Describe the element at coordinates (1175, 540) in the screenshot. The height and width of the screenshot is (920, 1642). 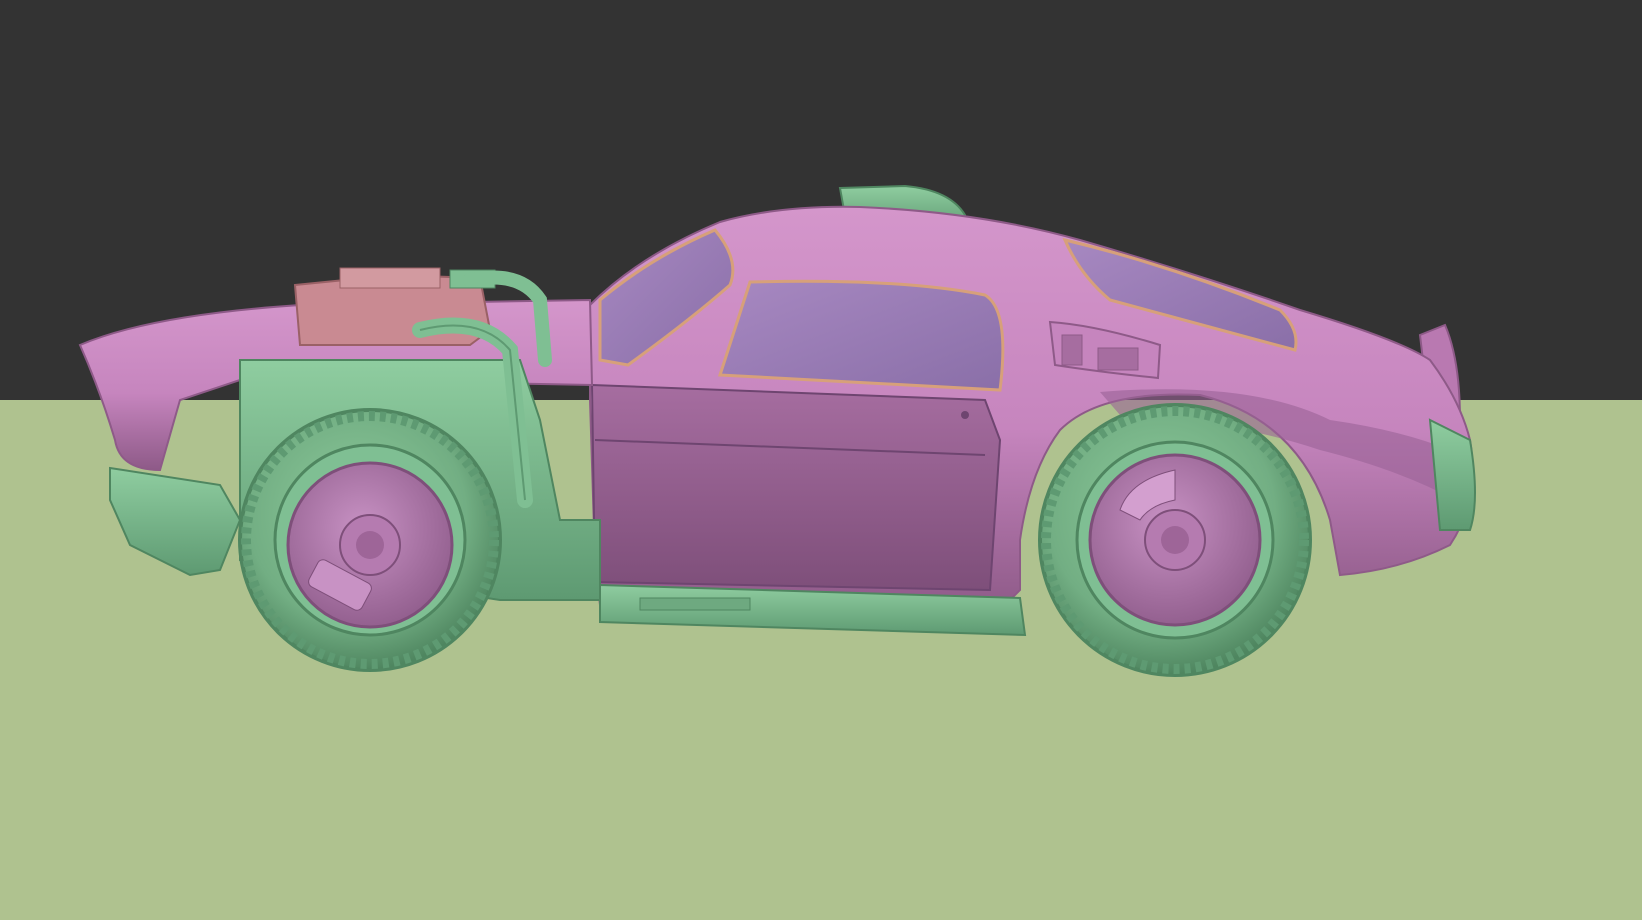
I see `rear-wheel` at that location.